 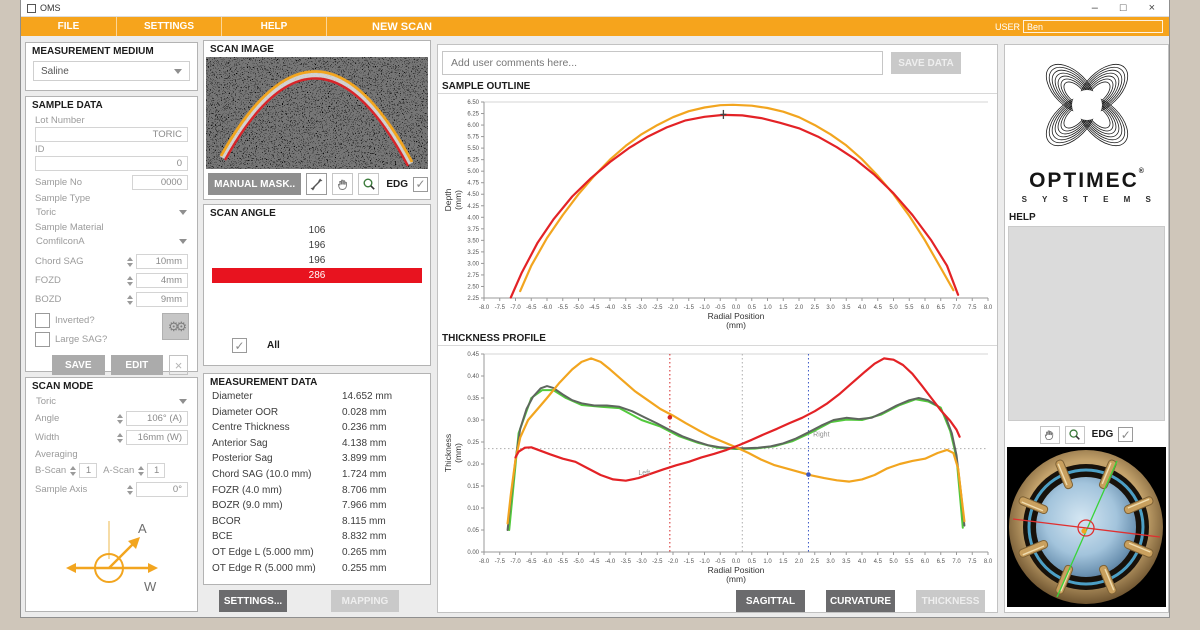 What do you see at coordinates (243, 213) in the screenshot?
I see `scan-angle-title: SCAN ANGLE` at bounding box center [243, 213].